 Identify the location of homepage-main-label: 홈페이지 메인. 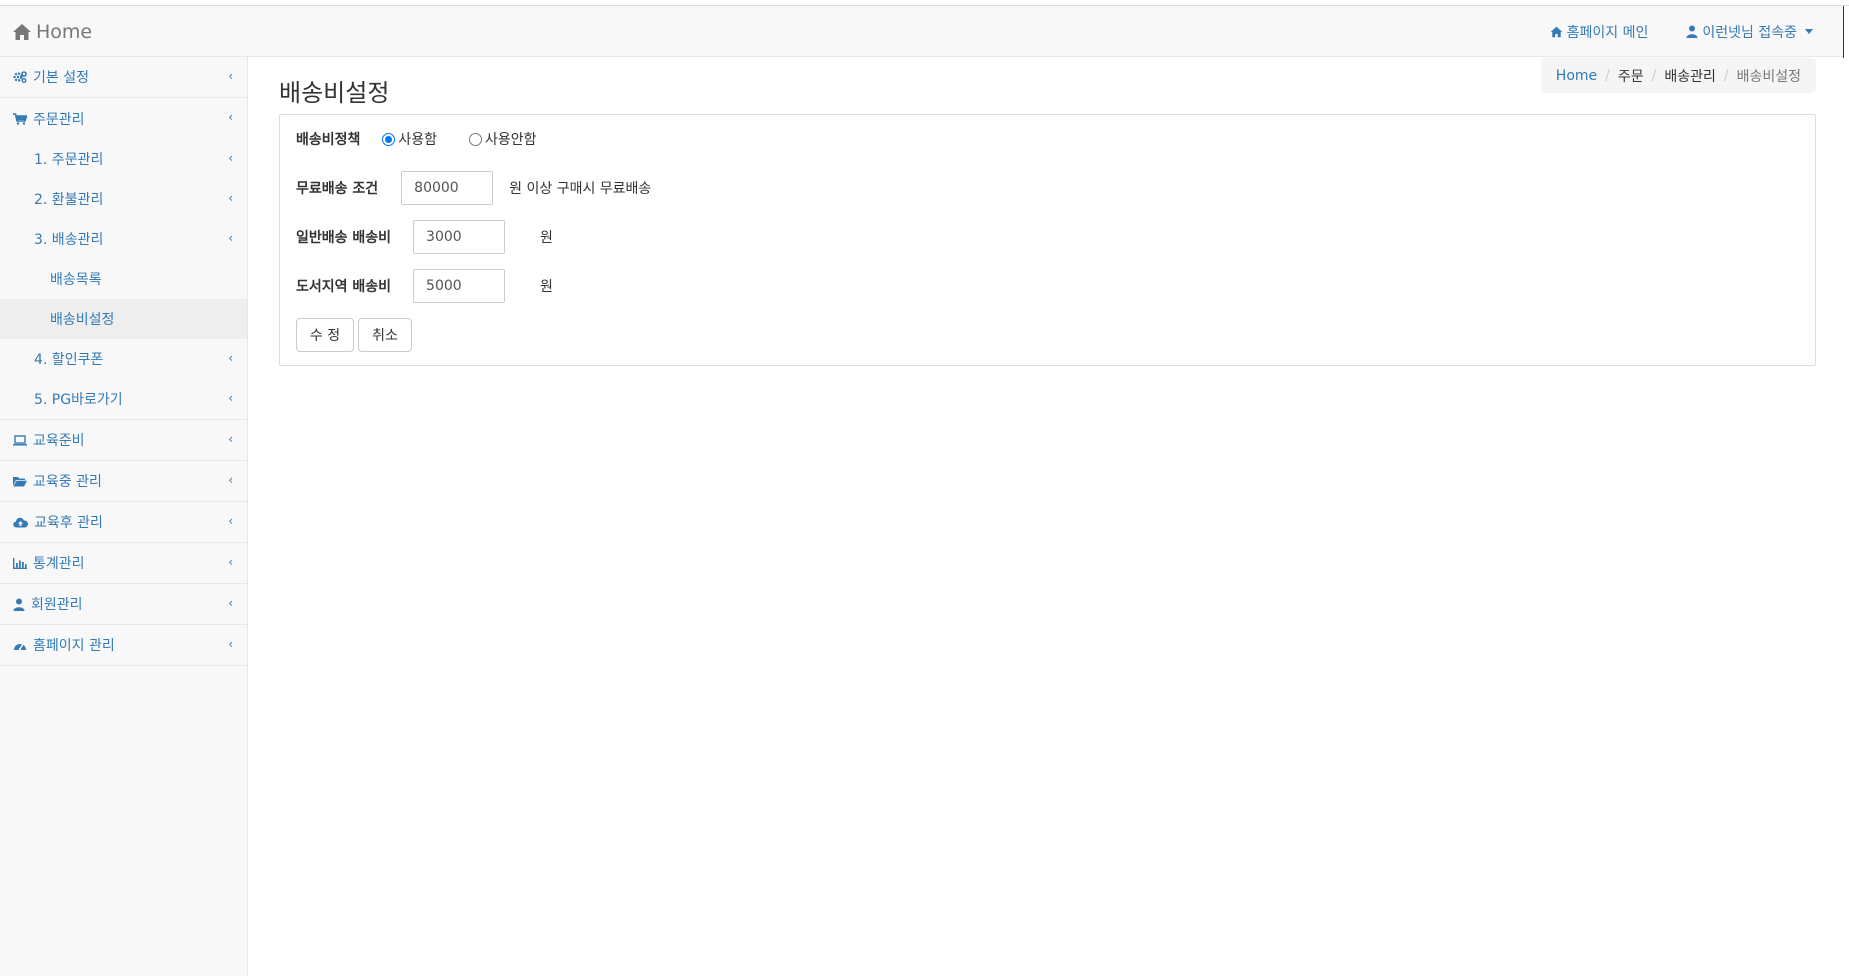
(1607, 32).